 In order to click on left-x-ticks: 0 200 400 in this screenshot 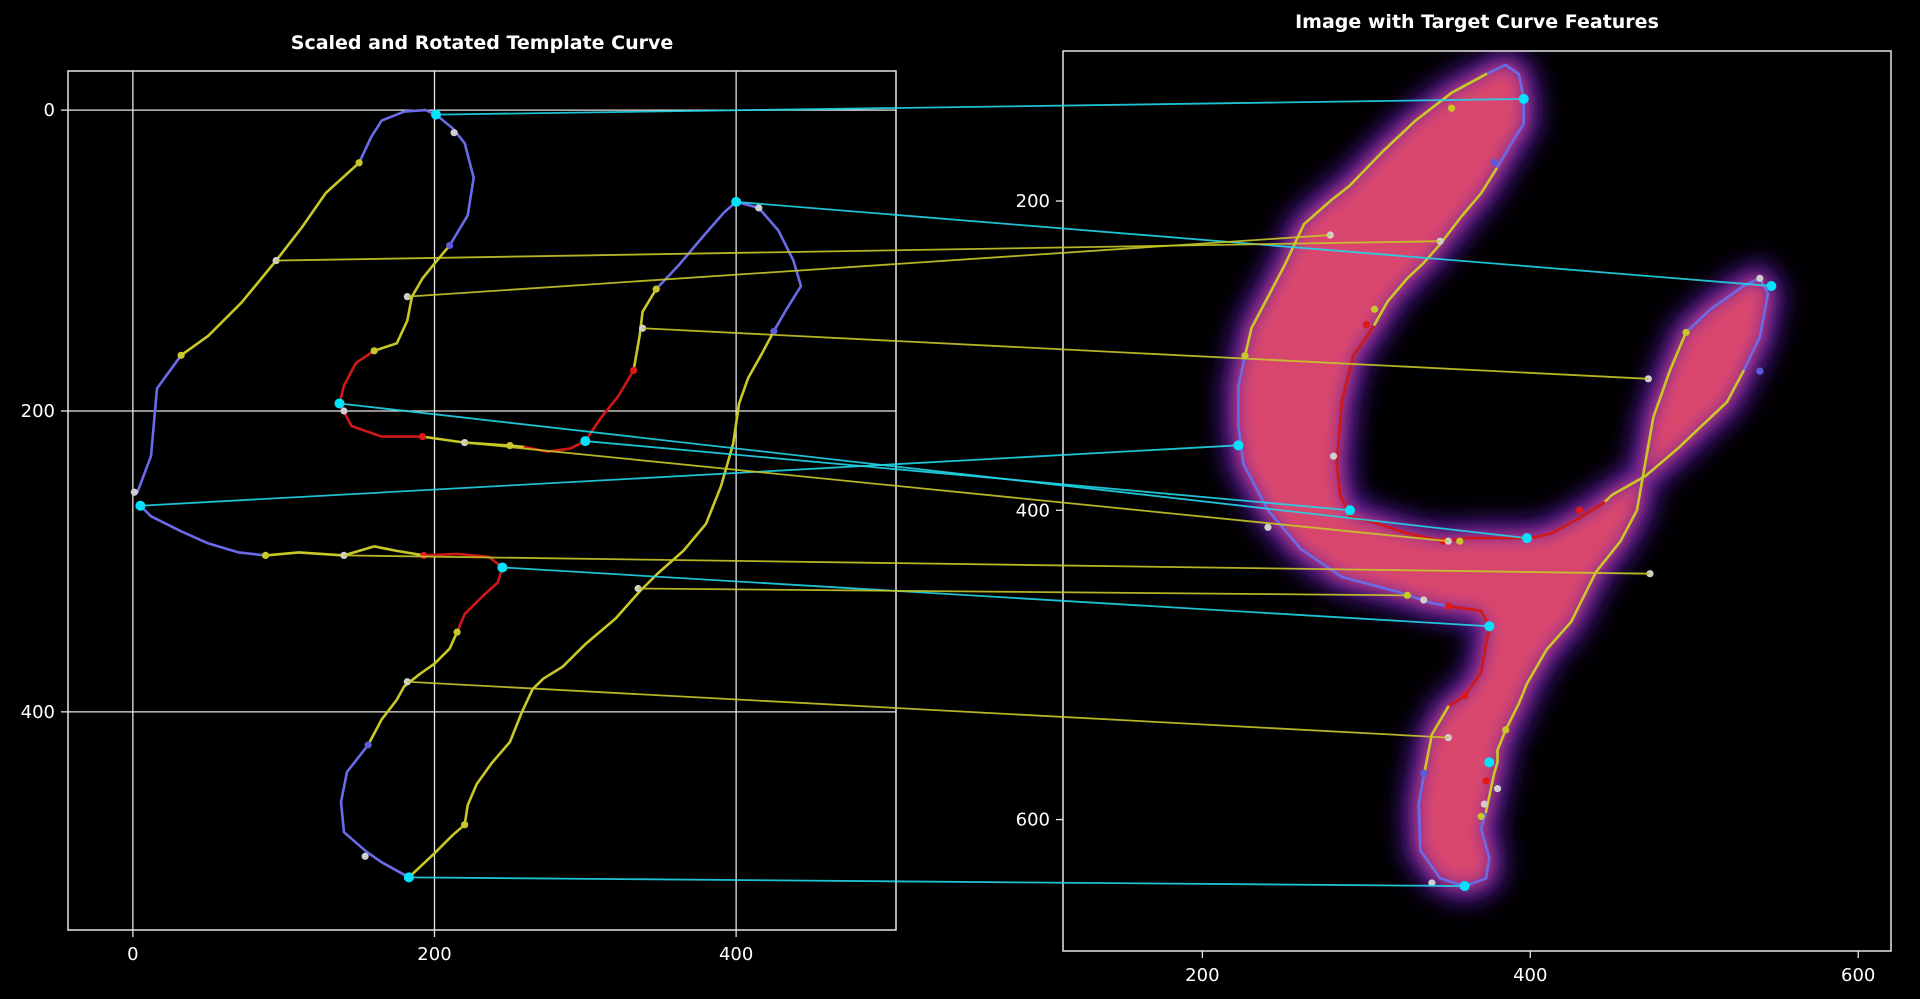, I will do `click(440, 947)`.